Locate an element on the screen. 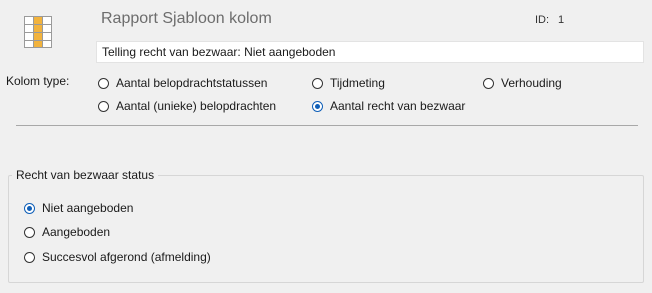  radio-label: Aangeboden is located at coordinates (76, 232).